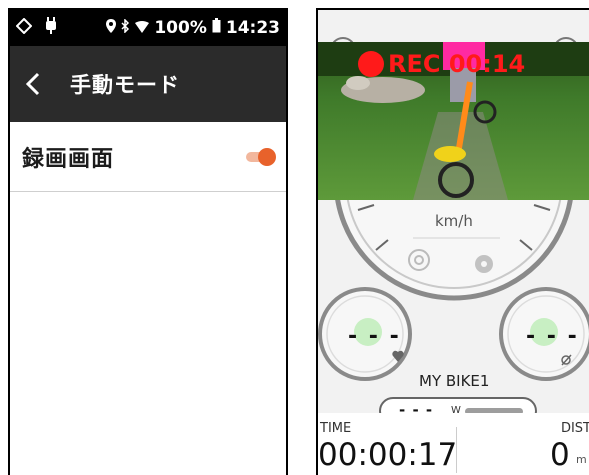 This screenshot has height=475, width=589. Describe the element at coordinates (125, 28) in the screenshot. I see `bluetooth-icon` at that location.